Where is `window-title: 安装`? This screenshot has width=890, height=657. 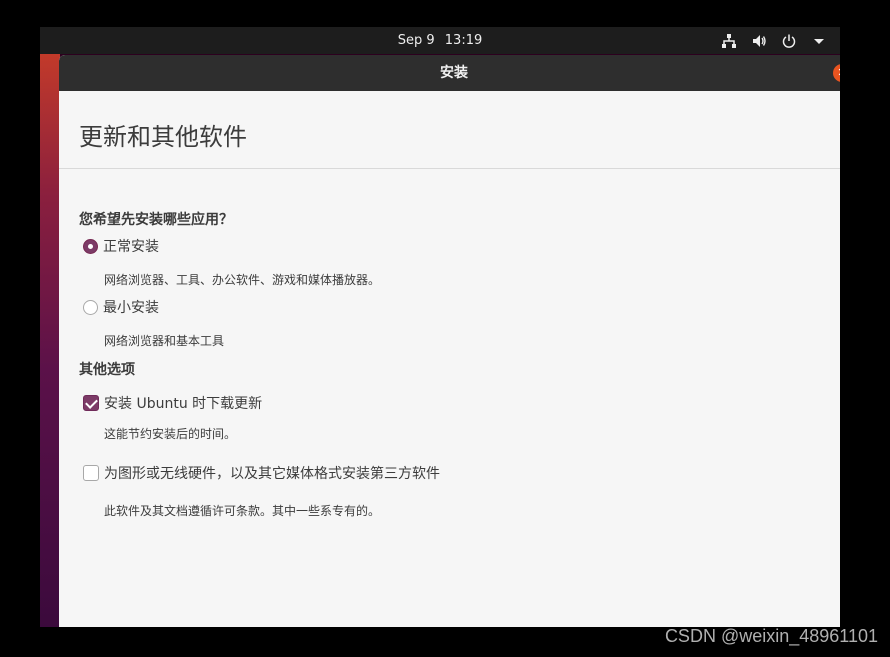 window-title: 安装 is located at coordinates (454, 73).